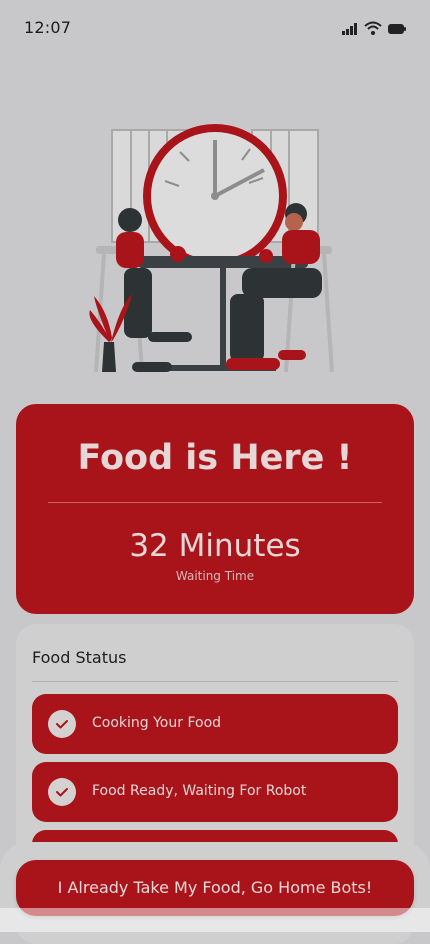 This screenshot has width=430, height=944. I want to click on status-time: 12:07, so click(48, 27).